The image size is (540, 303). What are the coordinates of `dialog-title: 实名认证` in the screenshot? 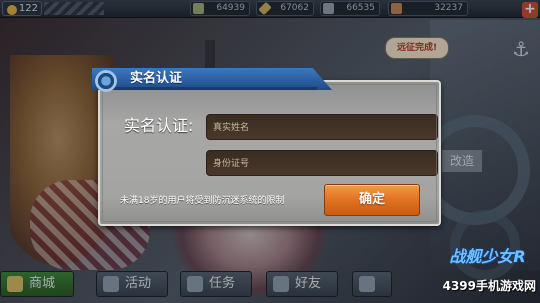 It's located at (156, 78).